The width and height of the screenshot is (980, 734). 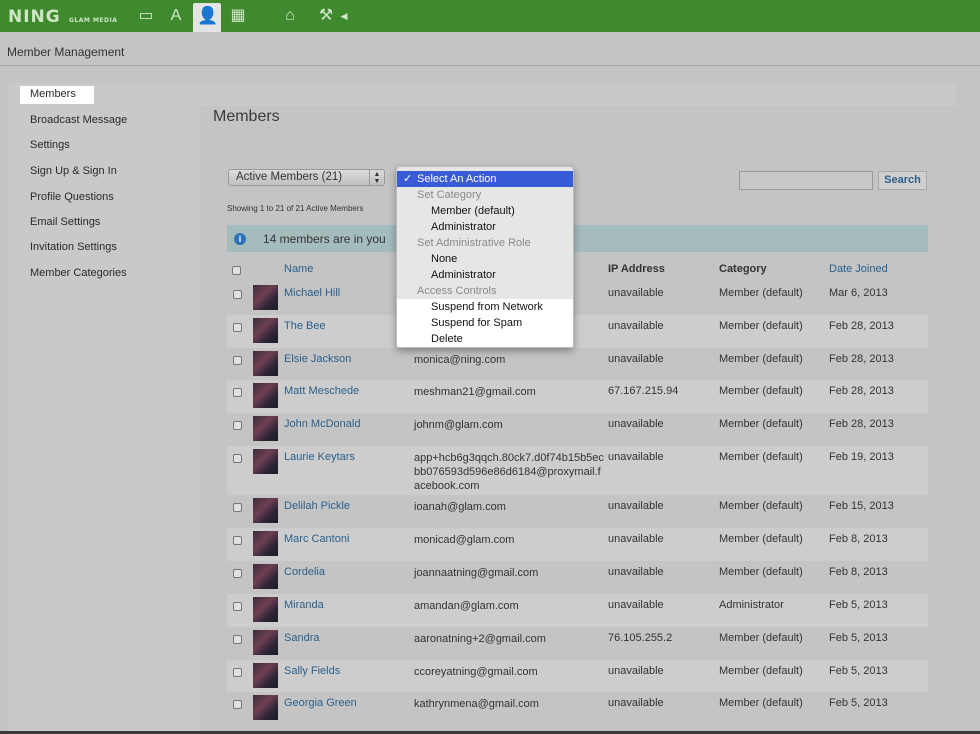 What do you see at coordinates (324, 239) in the screenshot?
I see `info-text: 14 members are in you` at bounding box center [324, 239].